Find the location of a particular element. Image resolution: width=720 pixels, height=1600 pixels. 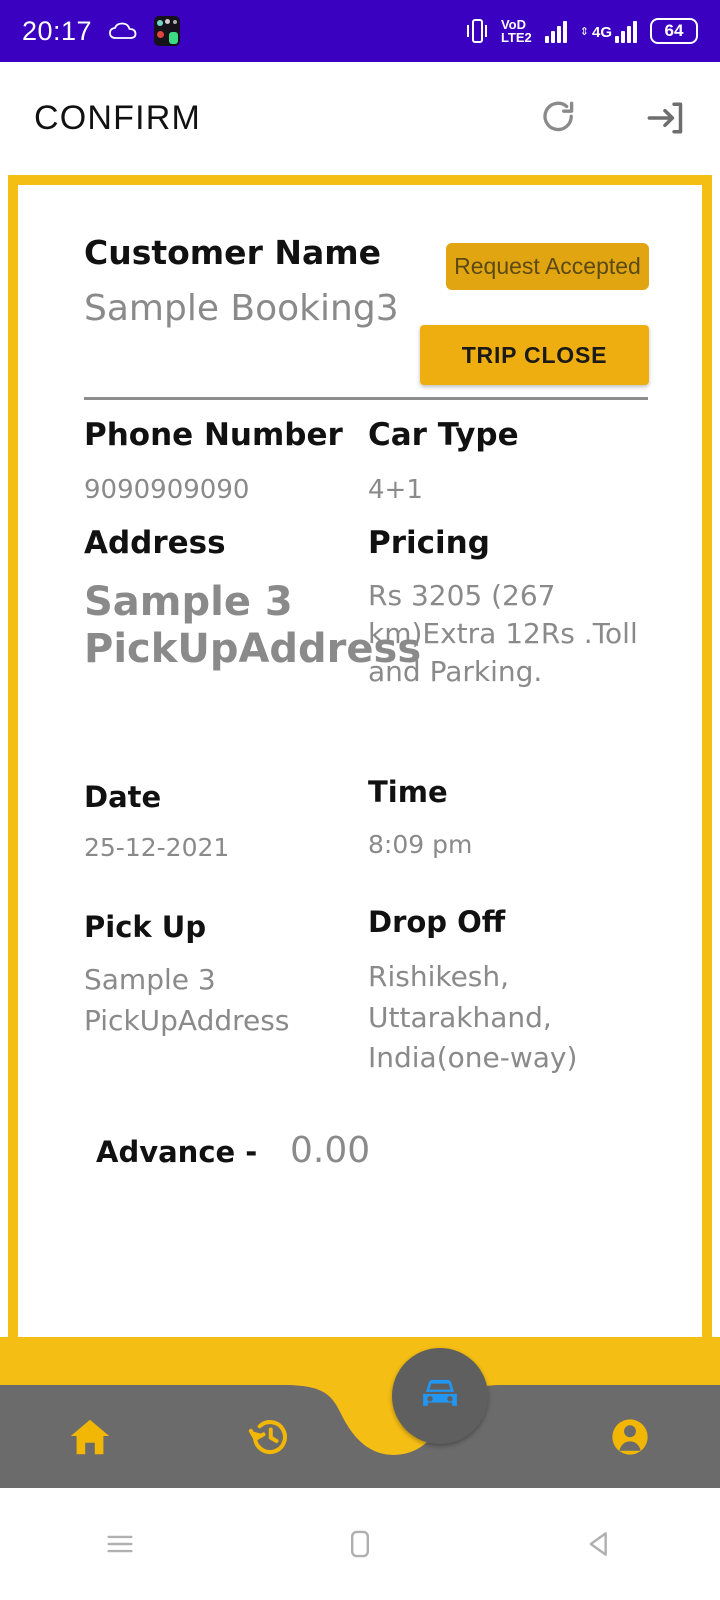

status-badge: Request Accepted is located at coordinates (547, 266).